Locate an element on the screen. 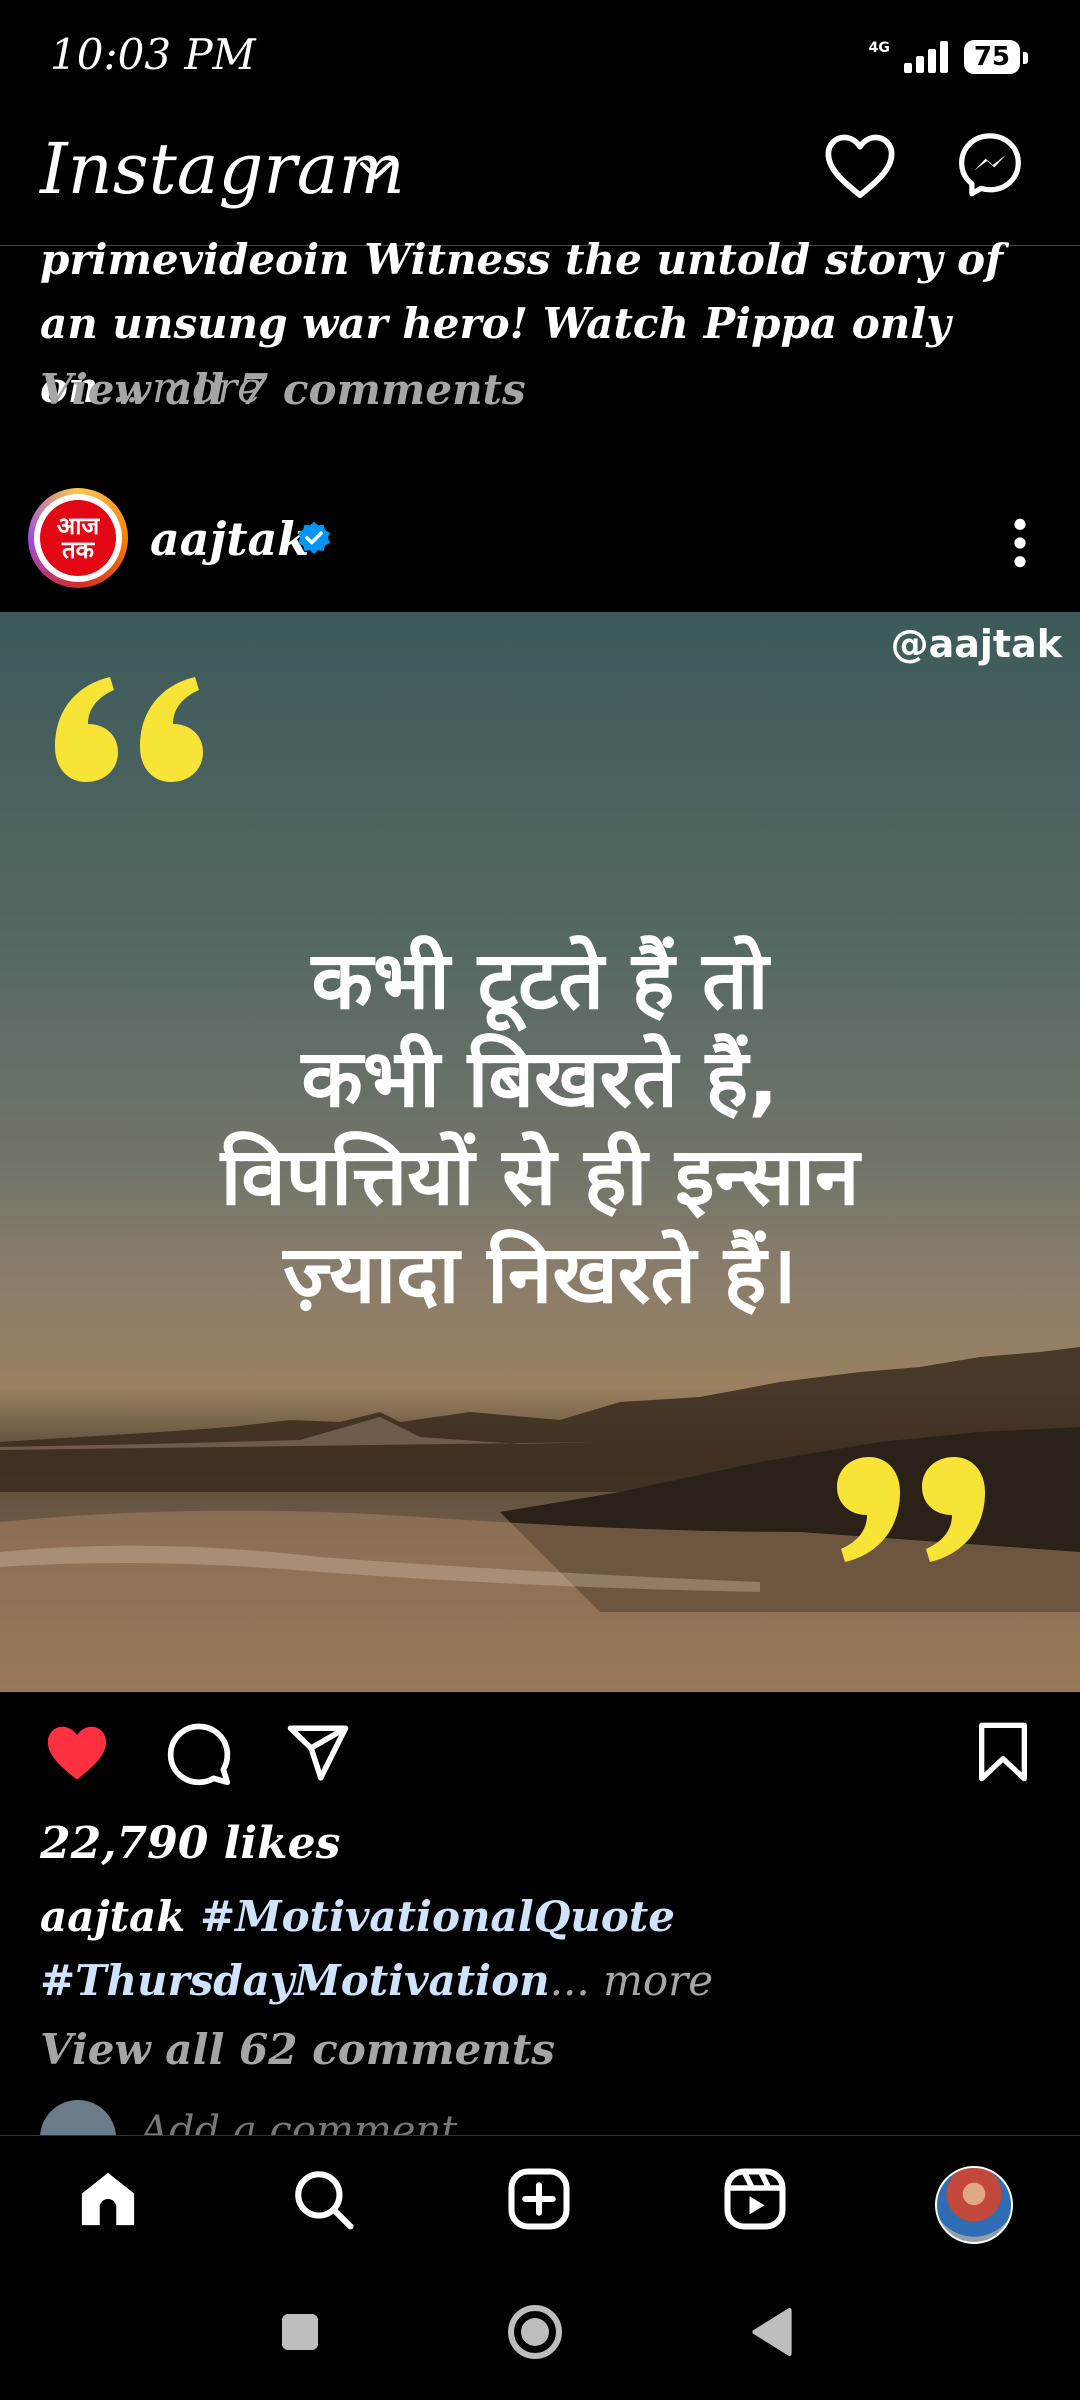 The image size is (1080, 2400). save-bookmark-icon is located at coordinates (1003, 1752).